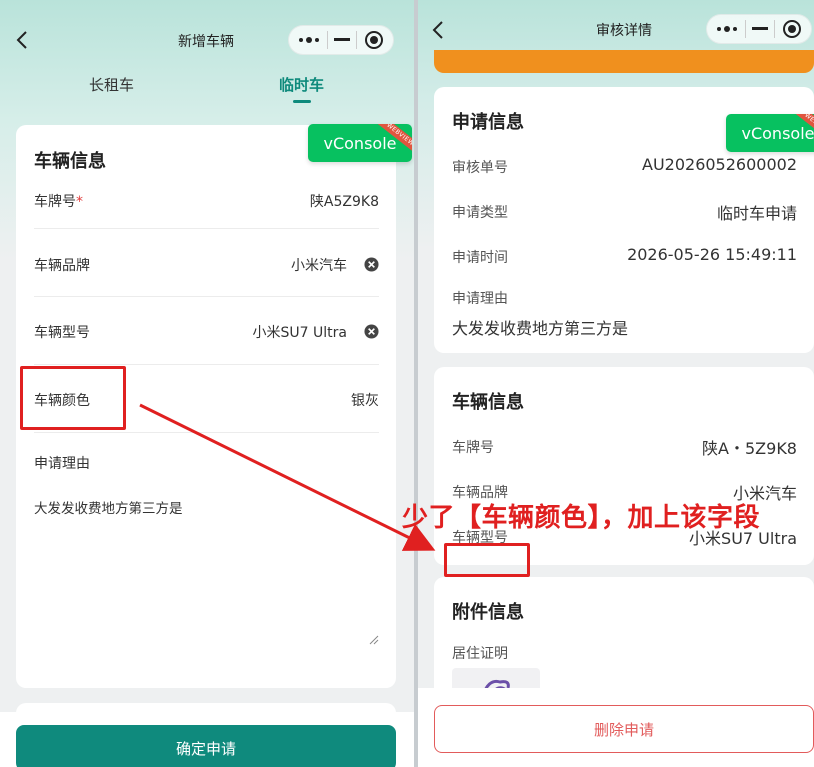 Image resolution: width=814 pixels, height=767 pixels. Describe the element at coordinates (287, 477) in the screenshot. I see `annotation-arrow` at that location.